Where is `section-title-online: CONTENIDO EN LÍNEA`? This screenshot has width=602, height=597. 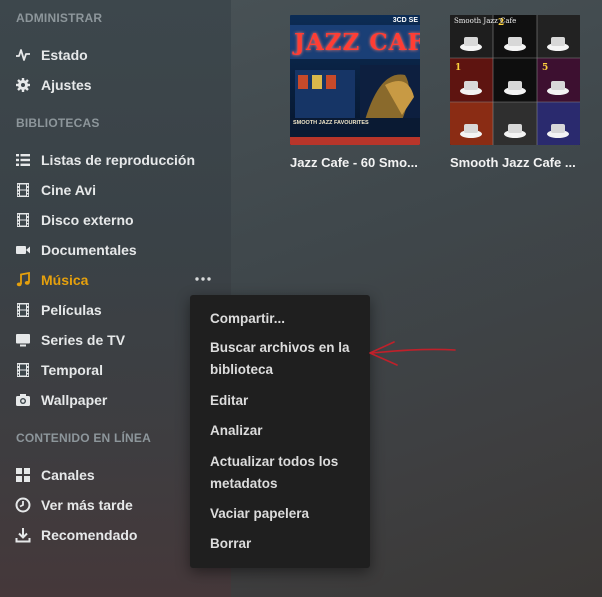
section-title-online: CONTENIDO EN LÍNEA is located at coordinates (83, 438).